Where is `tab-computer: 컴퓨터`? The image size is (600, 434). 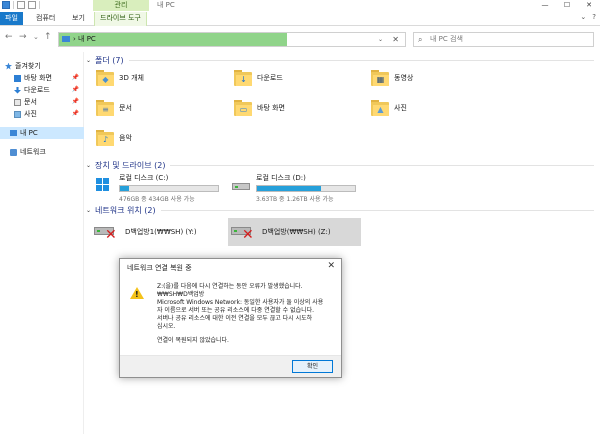 tab-computer: 컴퓨터 is located at coordinates (45, 18).